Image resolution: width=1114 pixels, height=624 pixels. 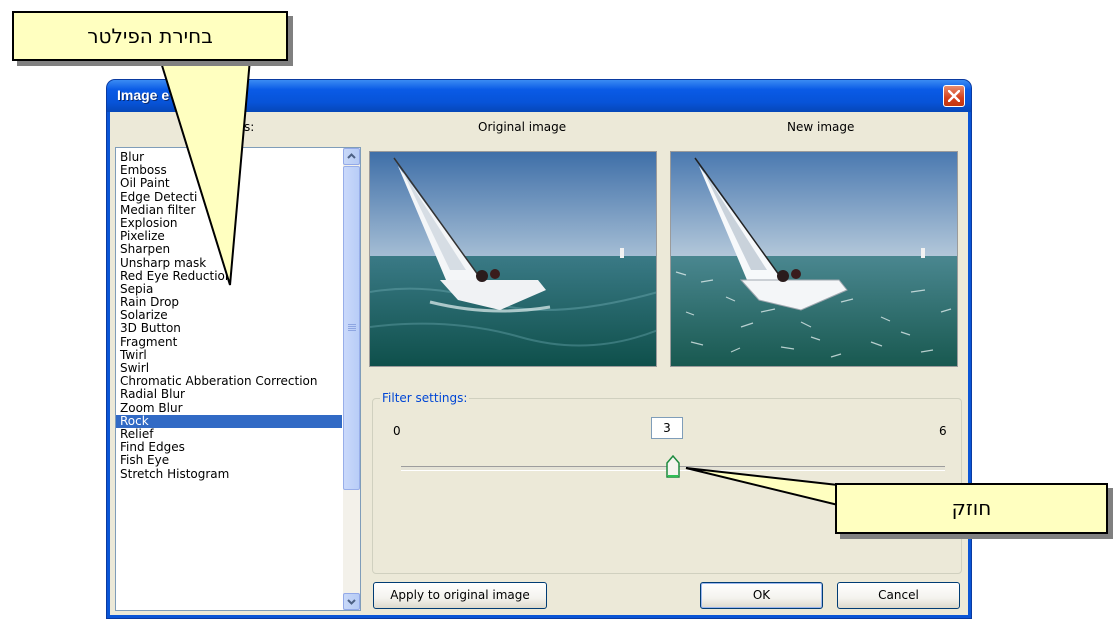 I want to click on filter-selection-callout: בחירת הפילטר, so click(x=150, y=36).